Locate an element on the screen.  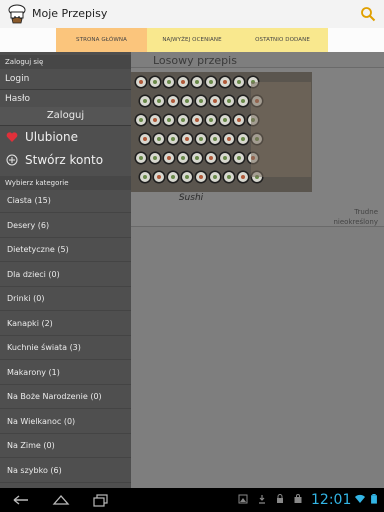
category-item: Na Boże Narodzenie (0) is located at coordinates (65, 397).